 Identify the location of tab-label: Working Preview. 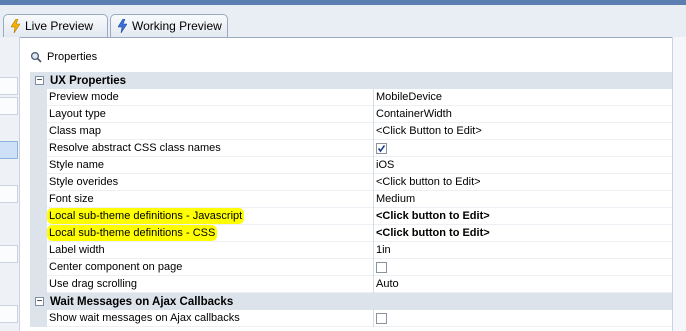
(177, 26).